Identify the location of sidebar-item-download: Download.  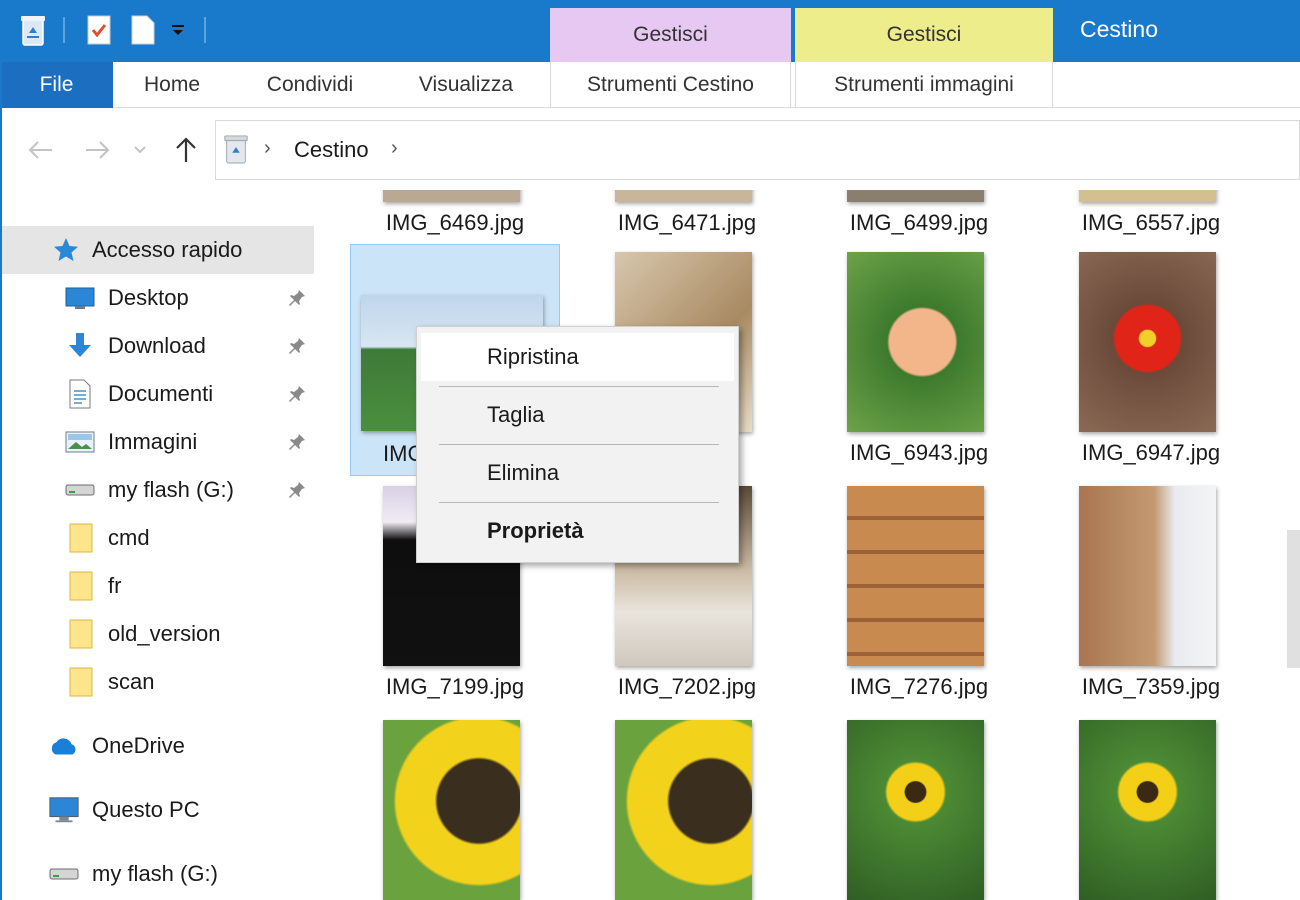
(158, 346).